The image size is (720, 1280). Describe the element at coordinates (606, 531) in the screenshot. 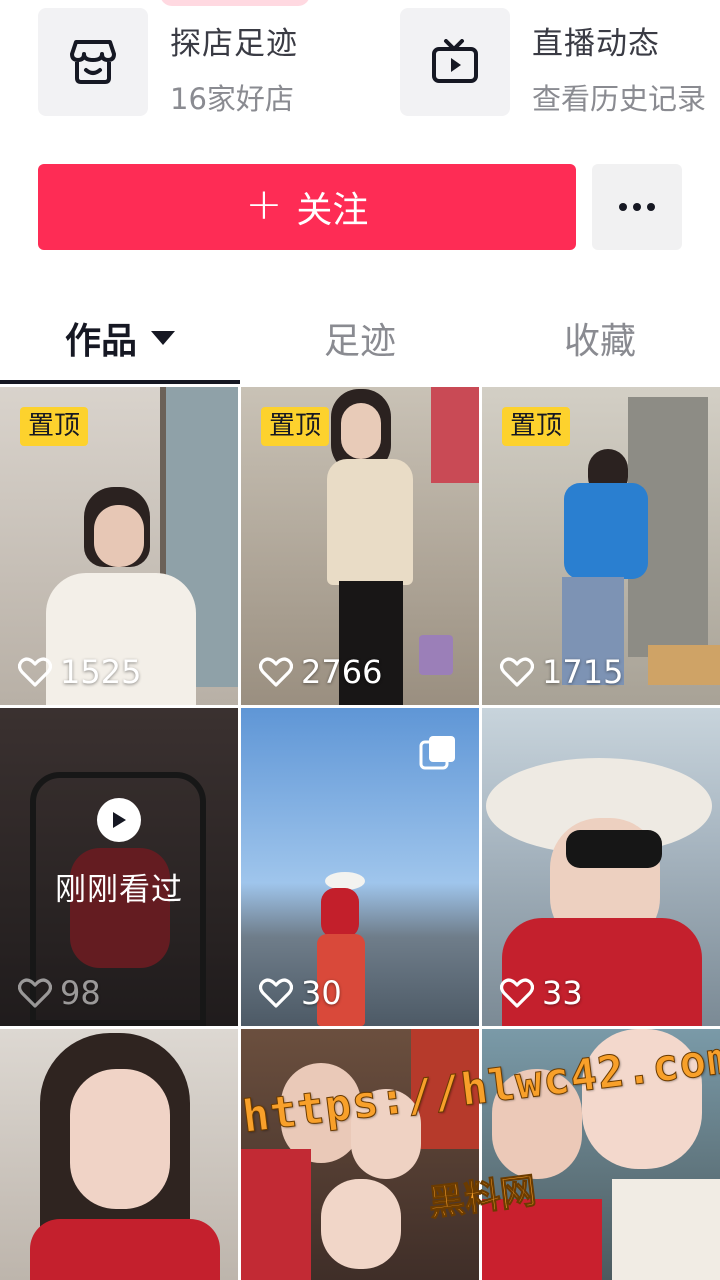

I see `person-shirt` at that location.